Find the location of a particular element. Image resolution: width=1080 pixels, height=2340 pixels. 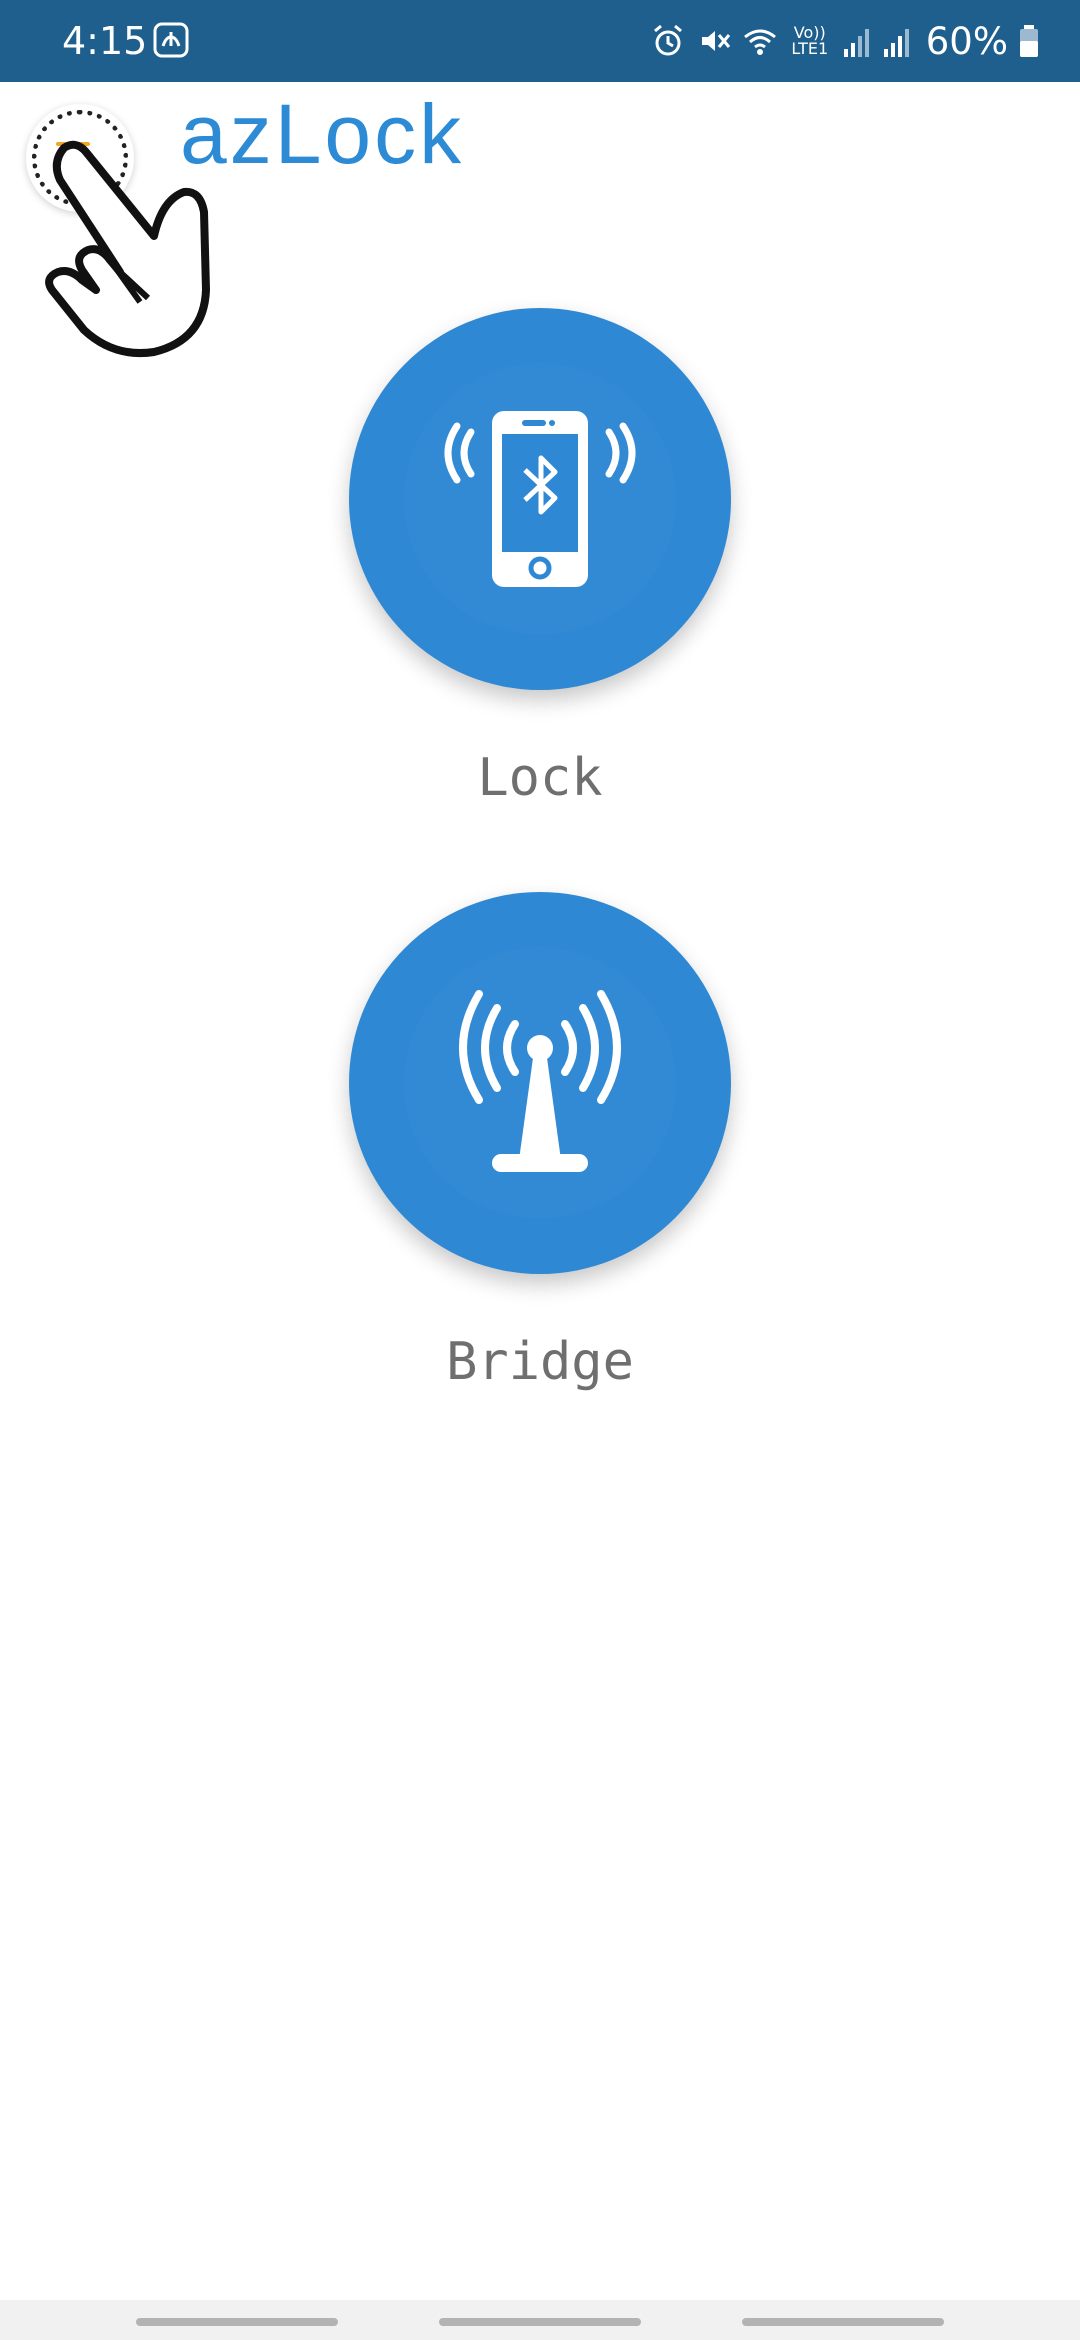

battery-icon is located at coordinates (1029, 41).